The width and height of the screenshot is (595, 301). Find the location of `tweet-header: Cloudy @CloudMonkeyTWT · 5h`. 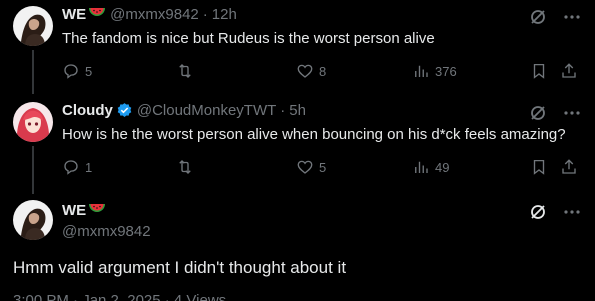

tweet-header: Cloudy @CloudMonkeyTWT · 5h is located at coordinates (184, 110).